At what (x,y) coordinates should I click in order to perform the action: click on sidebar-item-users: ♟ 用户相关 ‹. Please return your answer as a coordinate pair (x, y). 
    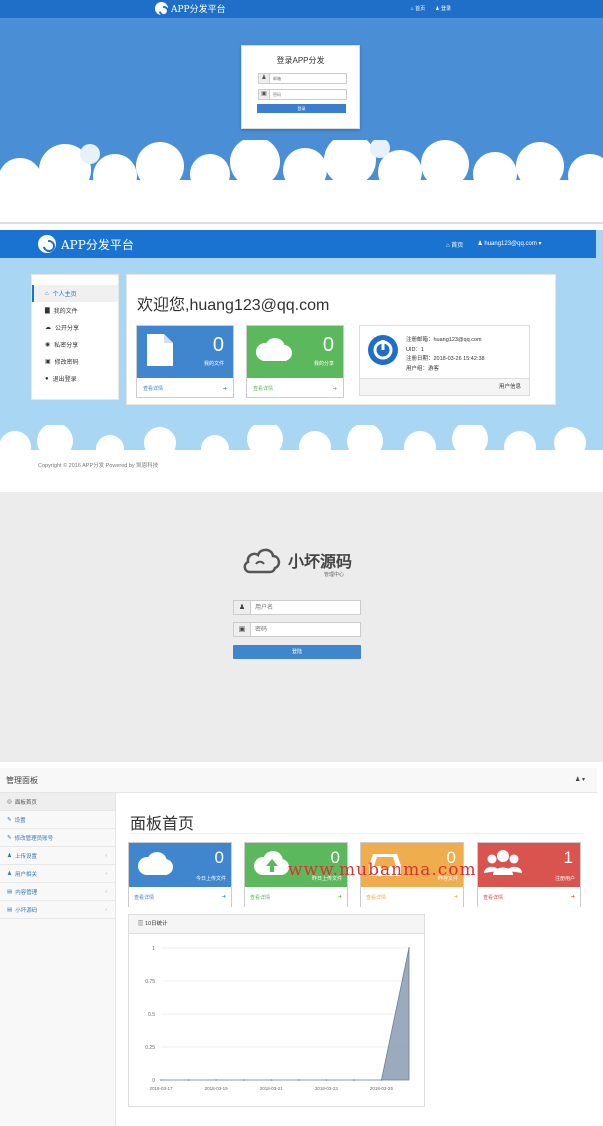
    Looking at the image, I should click on (57, 874).